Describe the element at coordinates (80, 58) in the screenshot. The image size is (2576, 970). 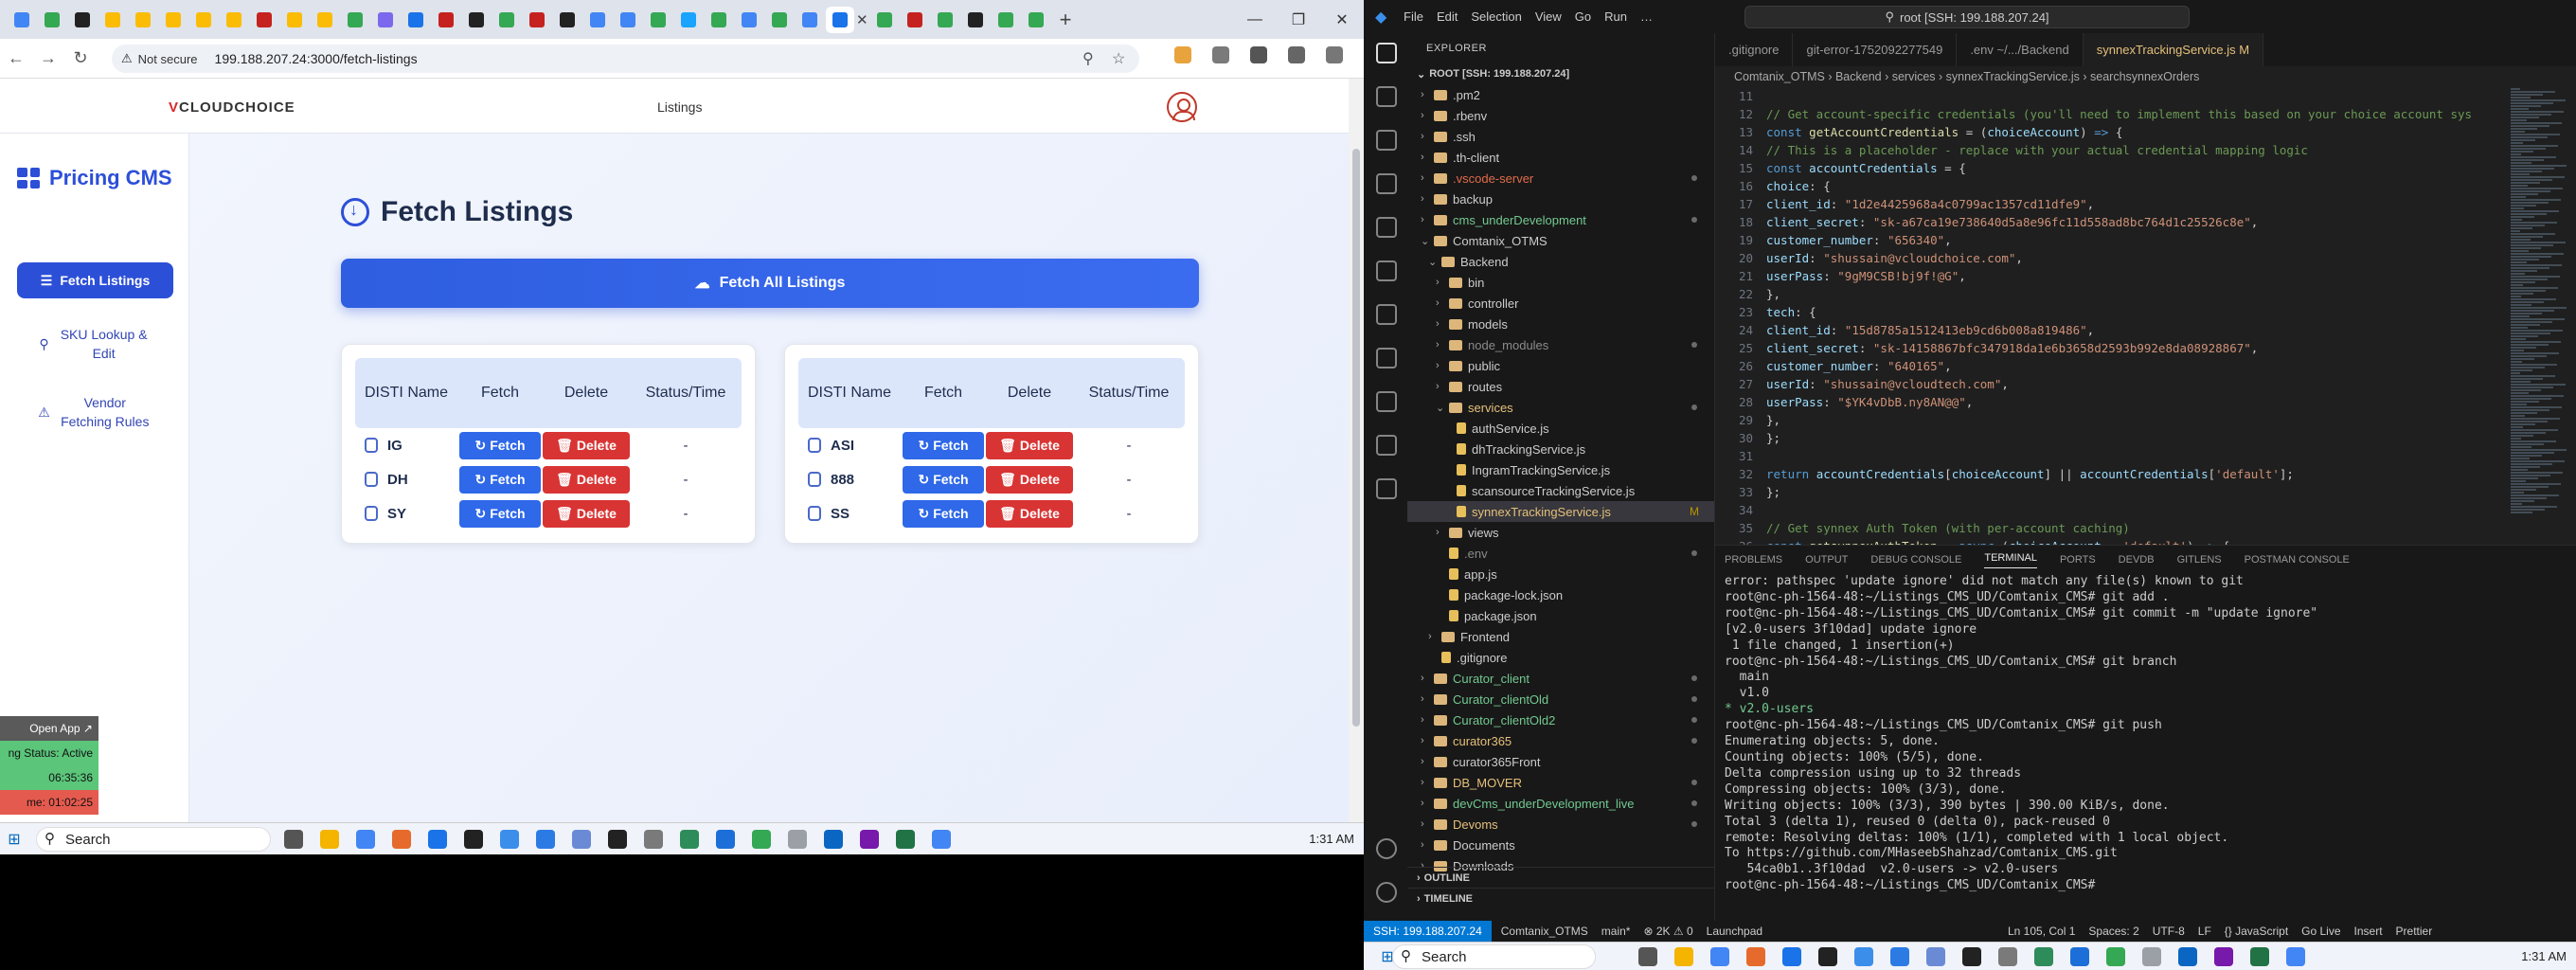
I see `reload-icon: ↻` at that location.